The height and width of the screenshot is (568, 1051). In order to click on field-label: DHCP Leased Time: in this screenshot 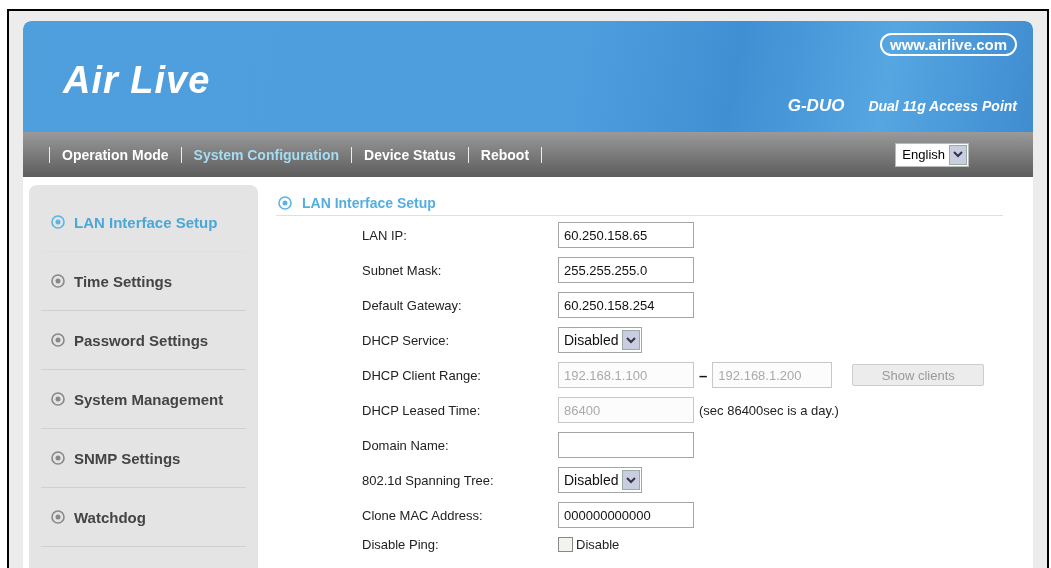, I will do `click(422, 410)`.